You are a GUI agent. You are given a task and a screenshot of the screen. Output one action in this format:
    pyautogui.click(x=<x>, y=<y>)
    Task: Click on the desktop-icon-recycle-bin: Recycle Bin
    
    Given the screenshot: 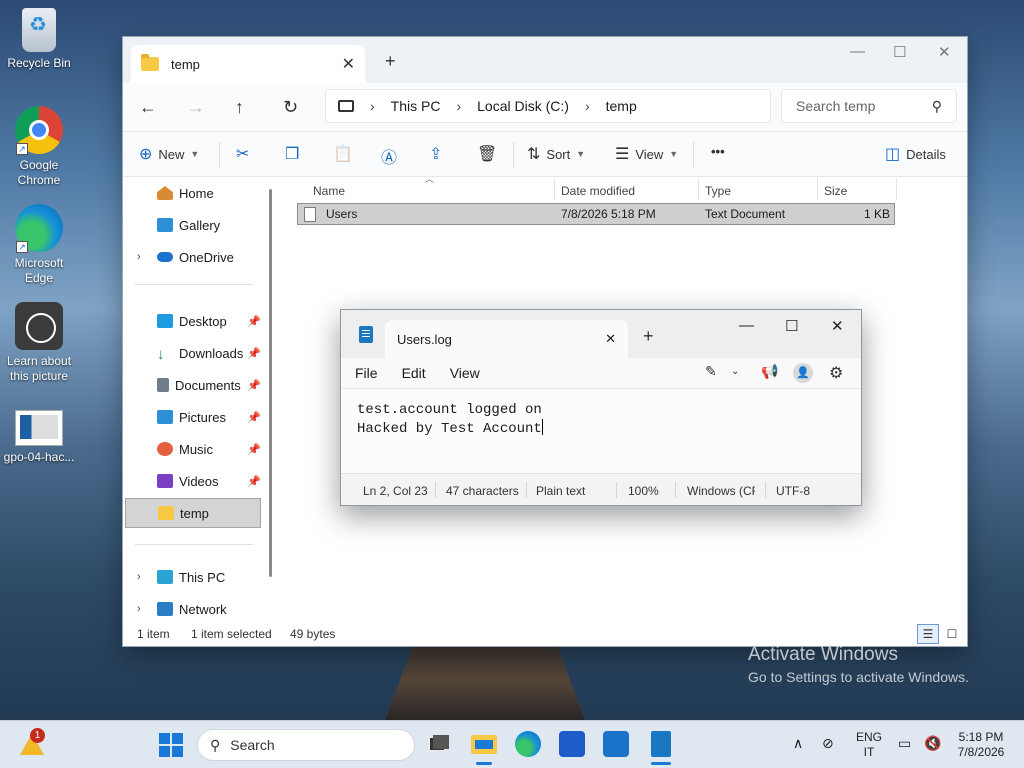 What is the action you would take?
    pyautogui.click(x=39, y=39)
    